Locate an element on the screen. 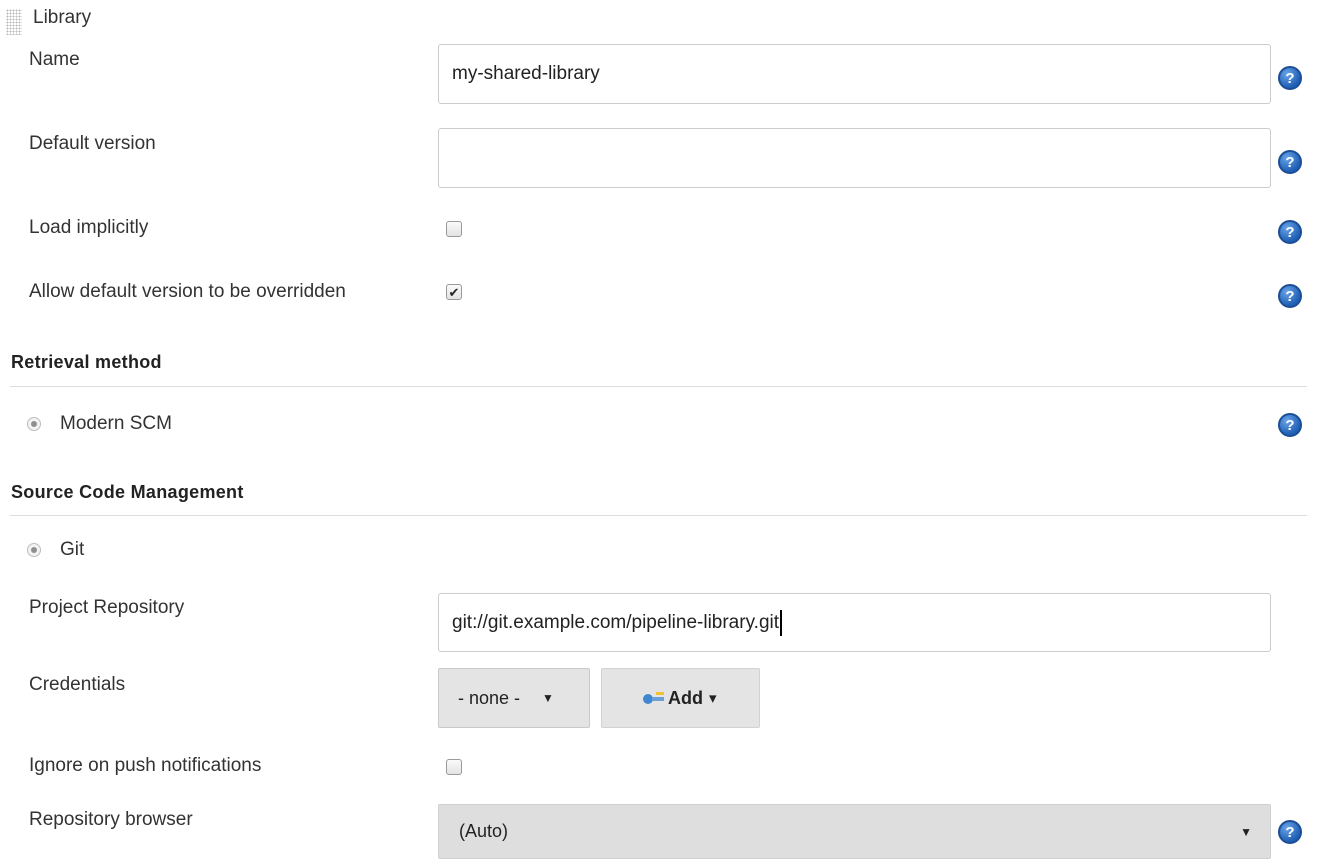  repository-browser-label: Repository browser is located at coordinates (111, 819).